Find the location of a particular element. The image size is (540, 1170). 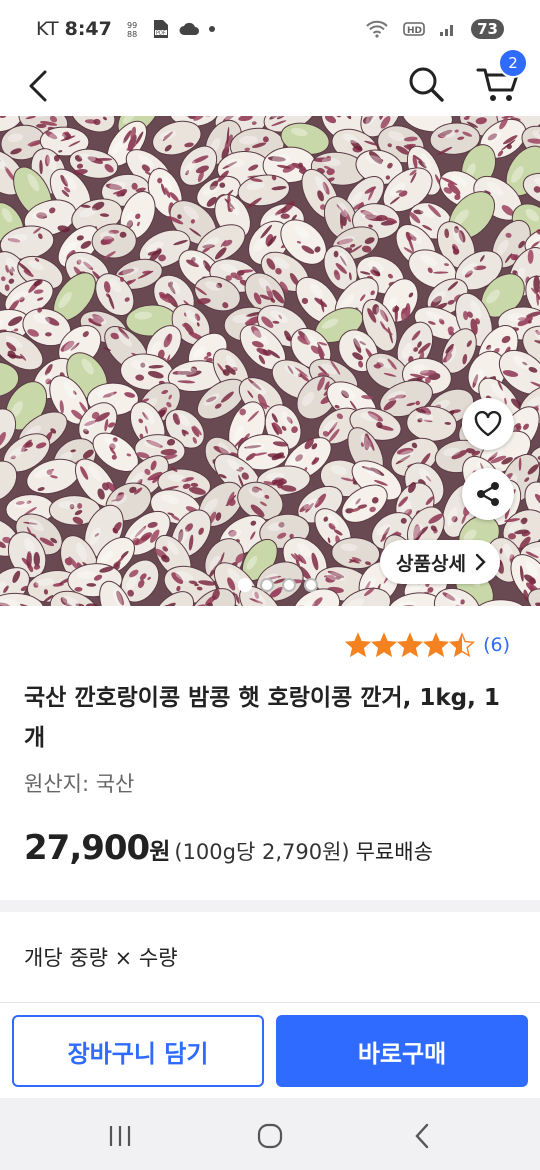

gallery-page-indicator is located at coordinates (278, 585).